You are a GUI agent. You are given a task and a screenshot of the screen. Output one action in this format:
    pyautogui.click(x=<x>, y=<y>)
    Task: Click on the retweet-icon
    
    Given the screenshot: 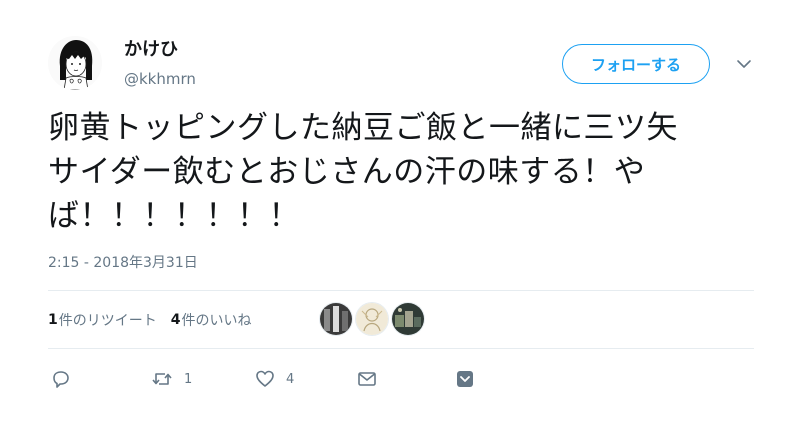 What is the action you would take?
    pyautogui.click(x=162, y=379)
    